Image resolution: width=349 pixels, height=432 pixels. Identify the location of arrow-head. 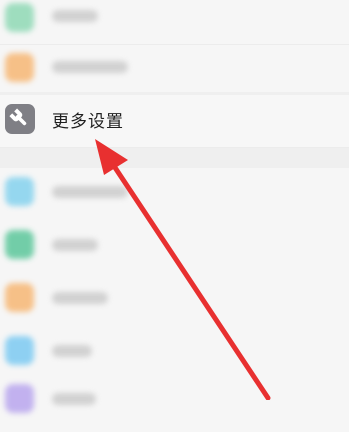
(111, 157).